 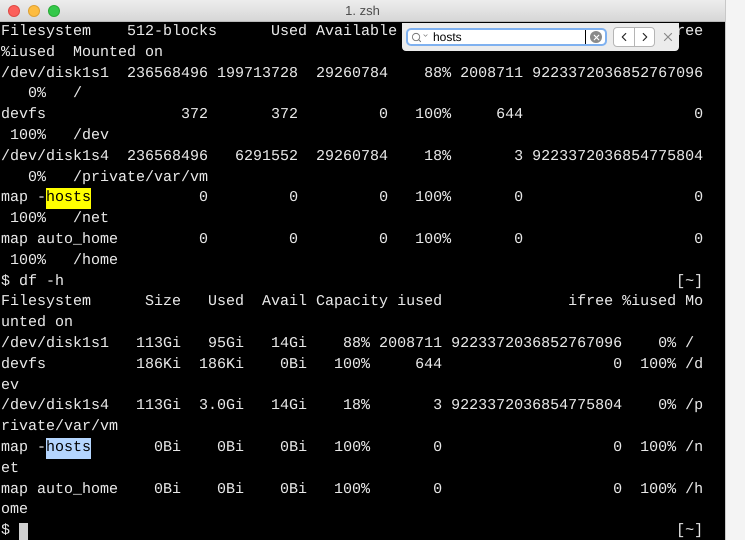 What do you see at coordinates (347, 344) in the screenshot?
I see `terminal-line: /dev/disk1s1 113Gi 95Gi 14Gi 88% 2008711 9223372036852767096 0% /` at bounding box center [347, 344].